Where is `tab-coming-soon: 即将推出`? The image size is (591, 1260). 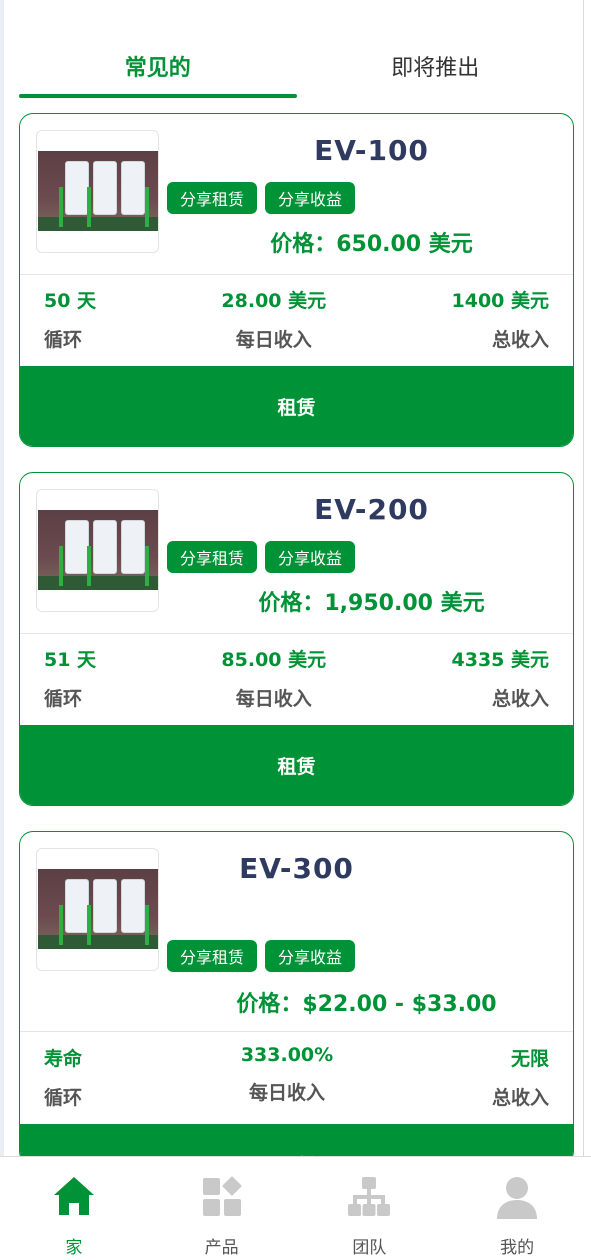 tab-coming-soon: 即将推出 is located at coordinates (436, 64).